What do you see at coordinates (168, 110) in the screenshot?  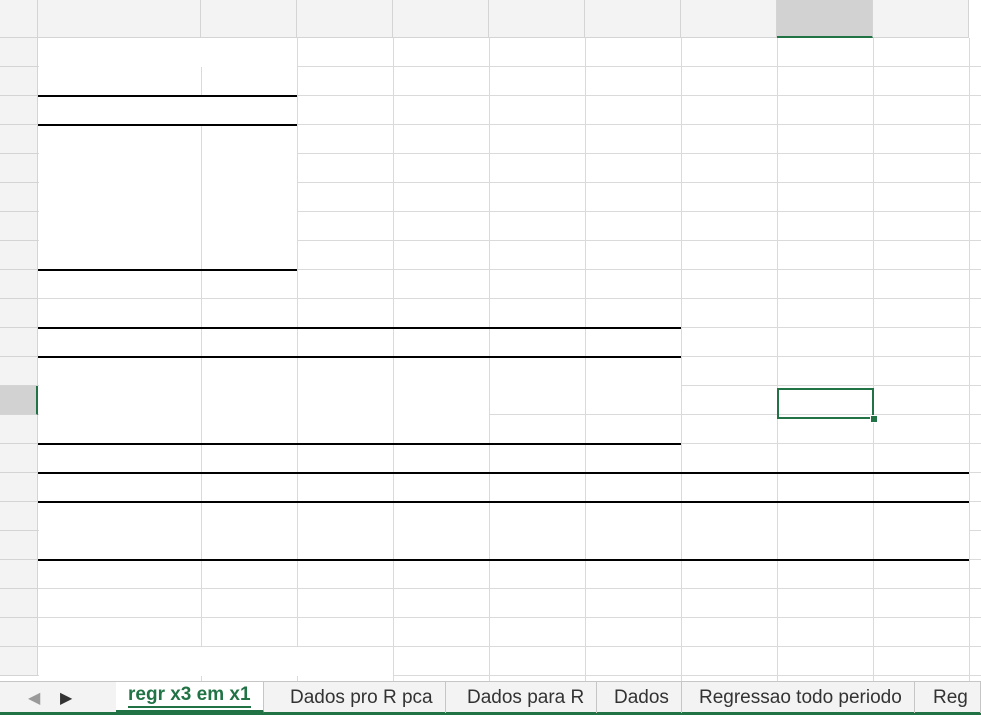 I see `cell-a3` at bounding box center [168, 110].